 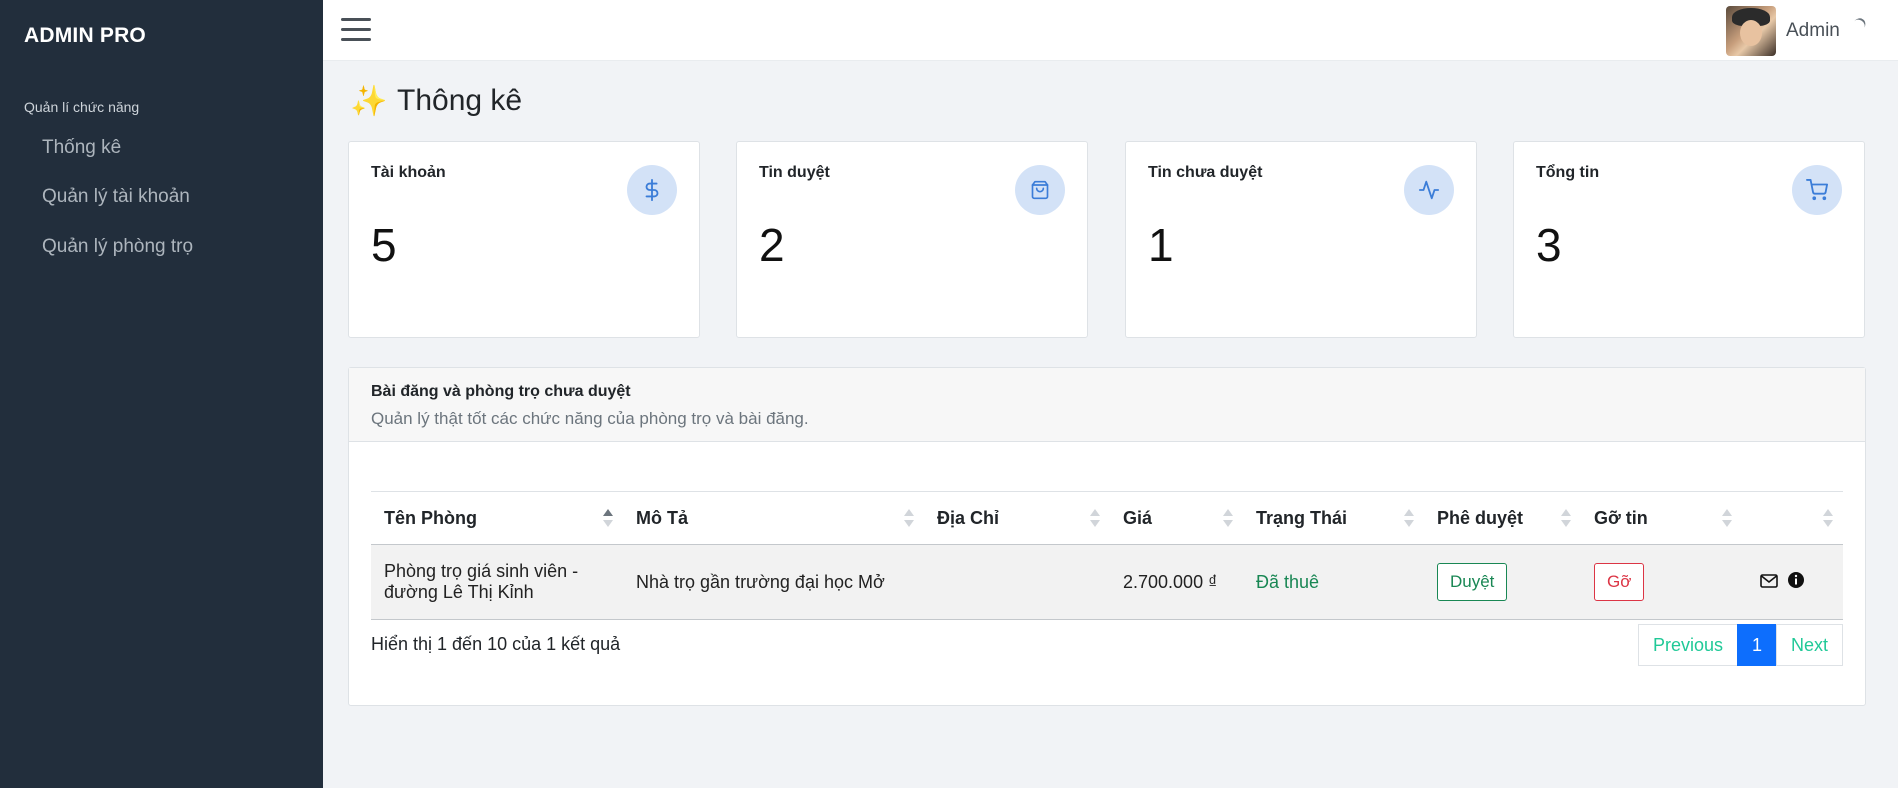 What do you see at coordinates (1110, 30) in the screenshot?
I see `topbar` at bounding box center [1110, 30].